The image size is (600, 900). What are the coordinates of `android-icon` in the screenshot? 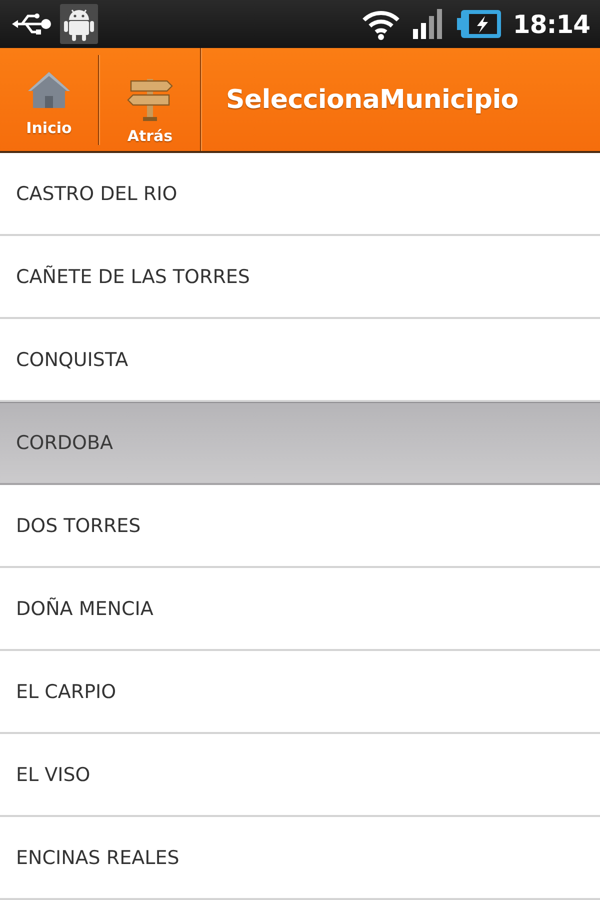 It's located at (79, 24).